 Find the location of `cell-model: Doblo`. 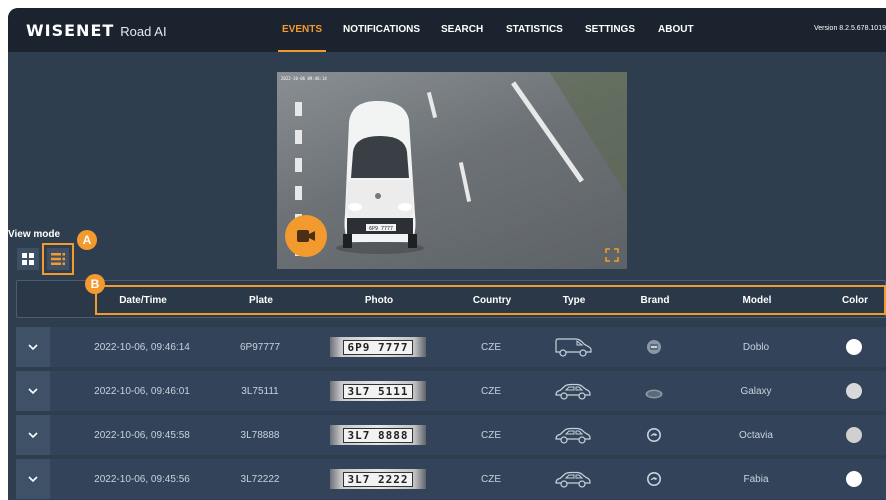

cell-model: Doblo is located at coordinates (756, 347).